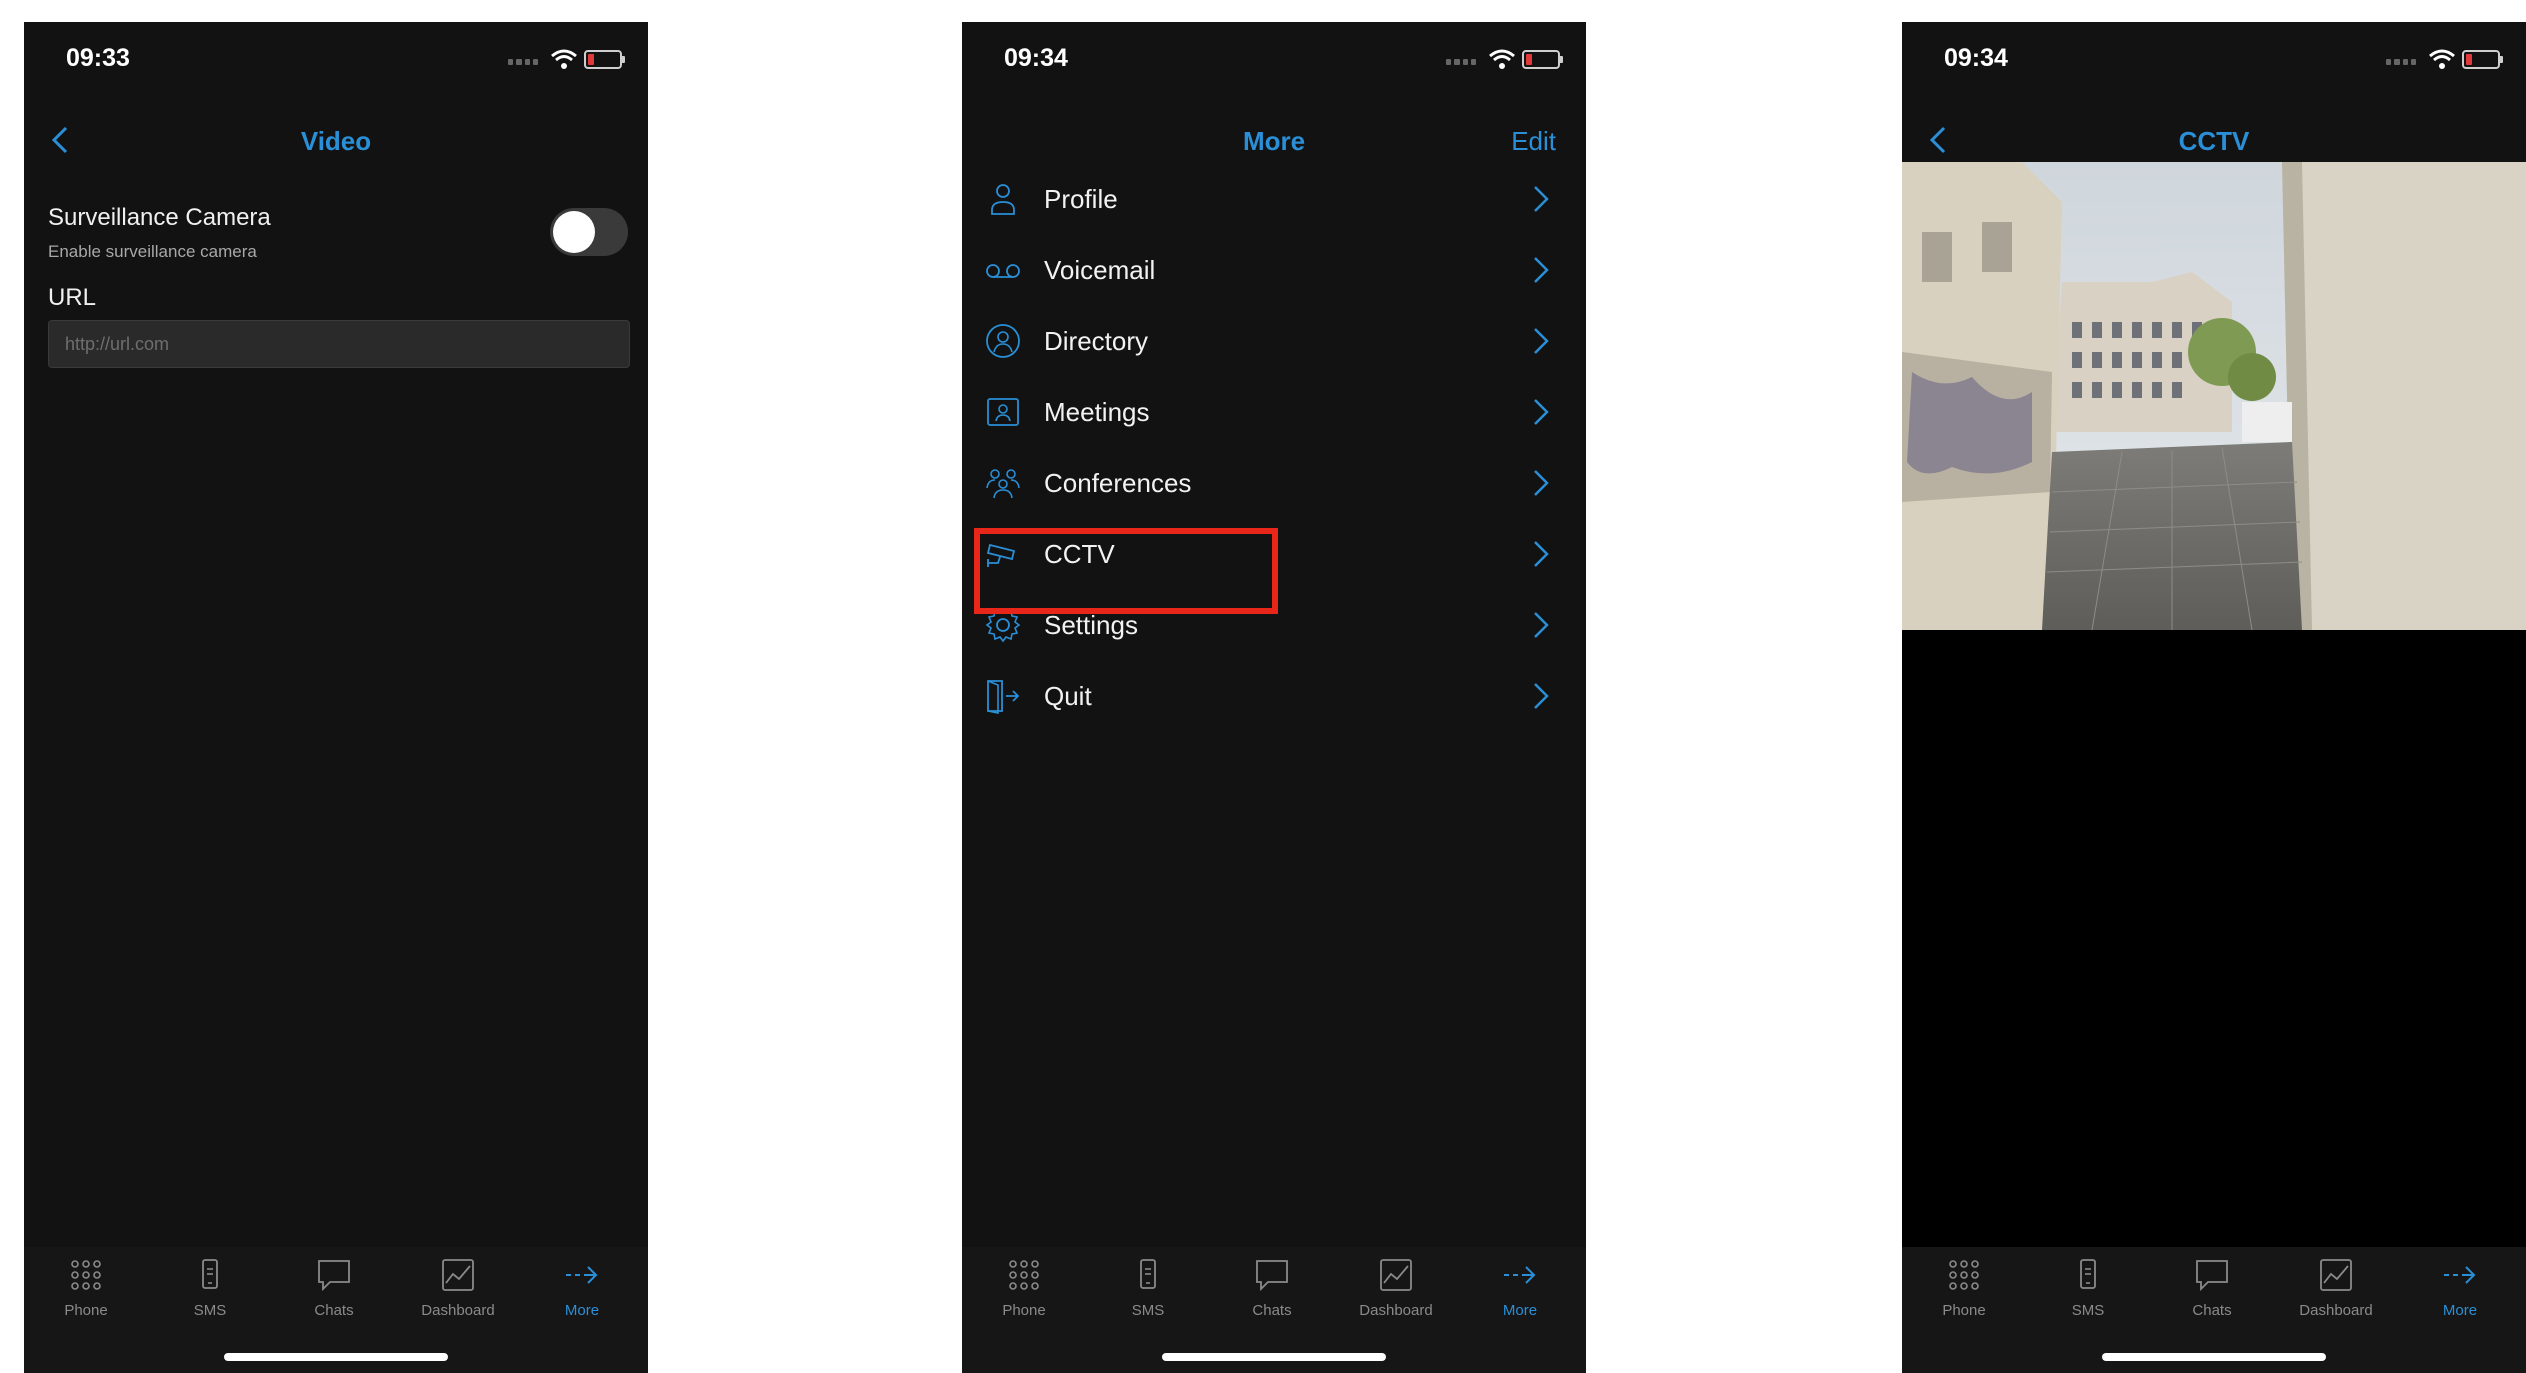 Image resolution: width=2526 pixels, height=1373 pixels. What do you see at coordinates (1274, 410) in the screenshot?
I see `menu-item-meetings: Meetings` at bounding box center [1274, 410].